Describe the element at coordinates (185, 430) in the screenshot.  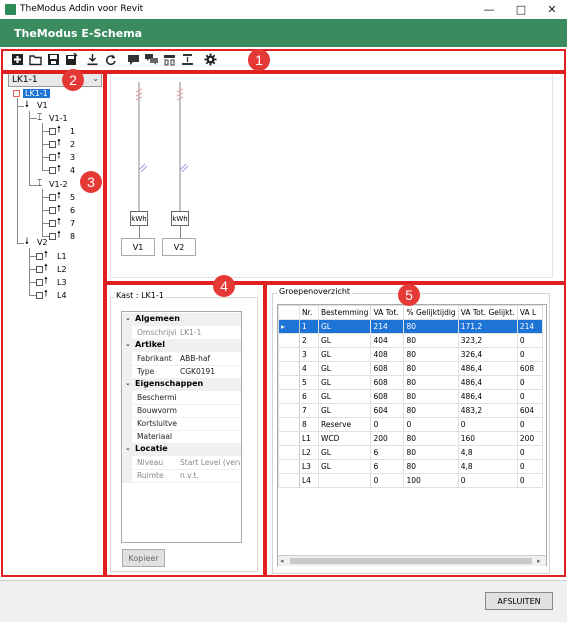
I see `annotation-box-kast` at that location.